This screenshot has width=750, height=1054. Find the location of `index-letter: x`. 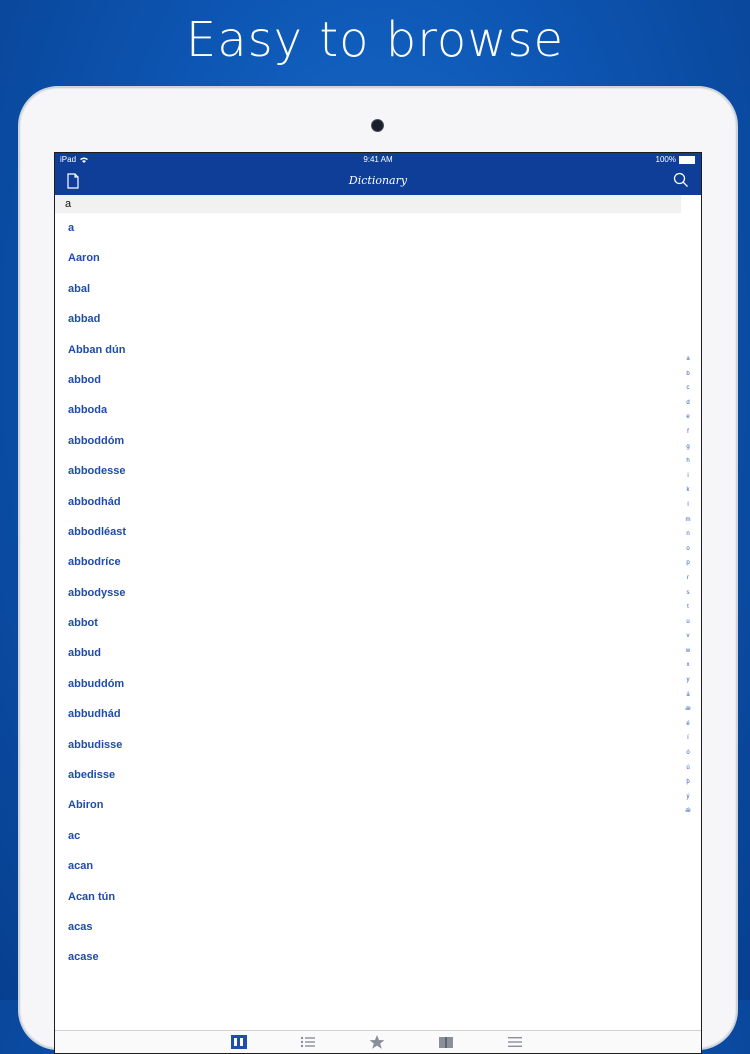

index-letter: x is located at coordinates (688, 665).